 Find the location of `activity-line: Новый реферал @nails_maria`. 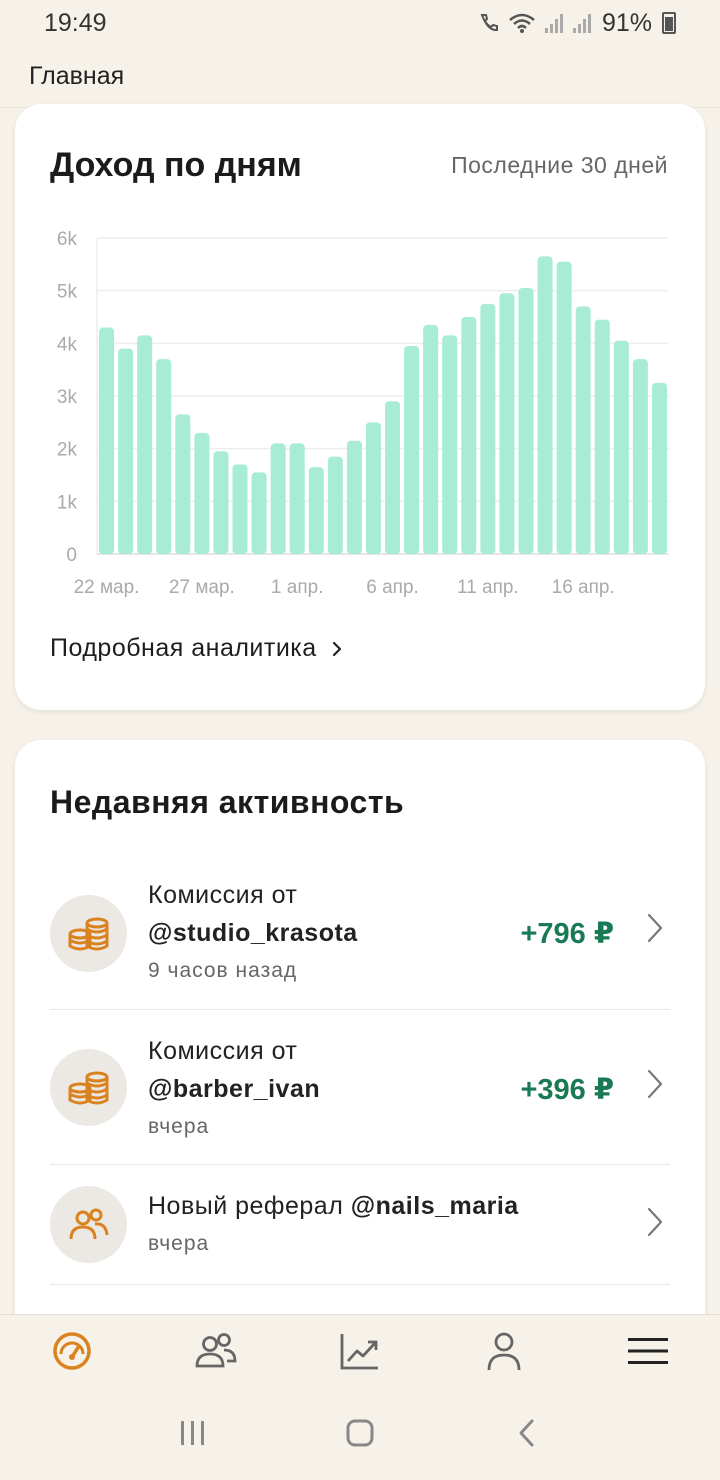

activity-line: Новый реферал @nails_maria is located at coordinates (333, 1206).